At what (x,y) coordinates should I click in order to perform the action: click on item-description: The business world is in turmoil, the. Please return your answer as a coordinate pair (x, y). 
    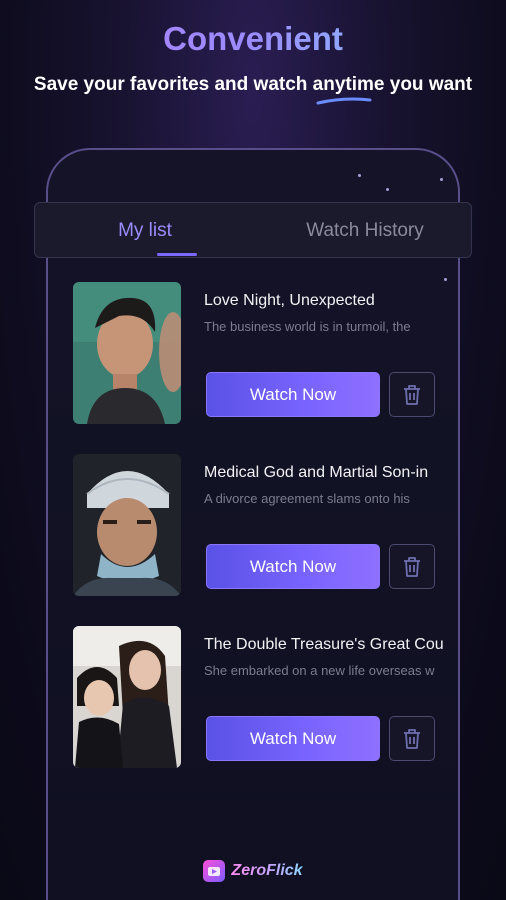
    Looking at the image, I should click on (307, 326).